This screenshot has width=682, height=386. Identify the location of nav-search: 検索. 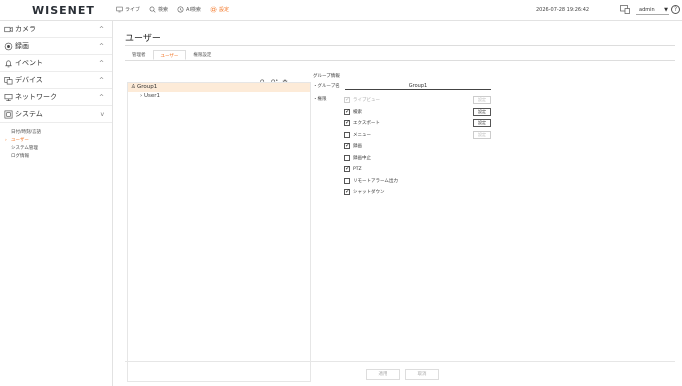
(158, 9).